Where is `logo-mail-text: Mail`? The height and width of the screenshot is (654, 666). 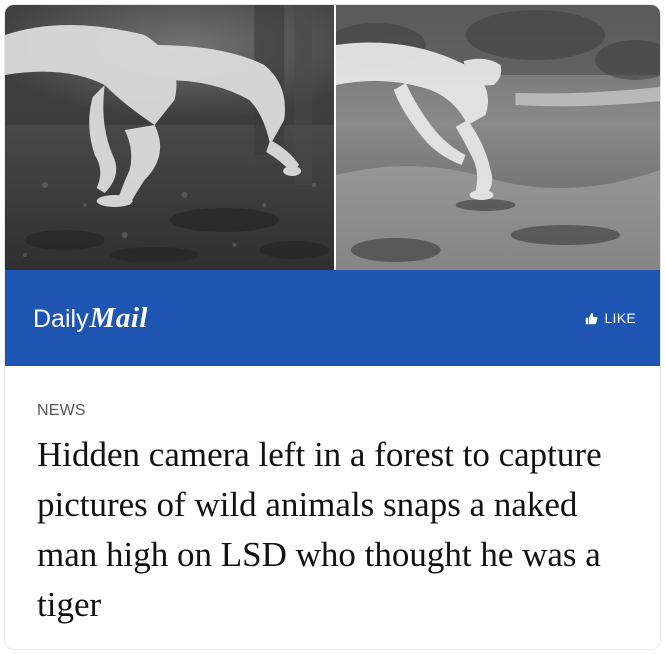 logo-mail-text: Mail is located at coordinates (118, 317).